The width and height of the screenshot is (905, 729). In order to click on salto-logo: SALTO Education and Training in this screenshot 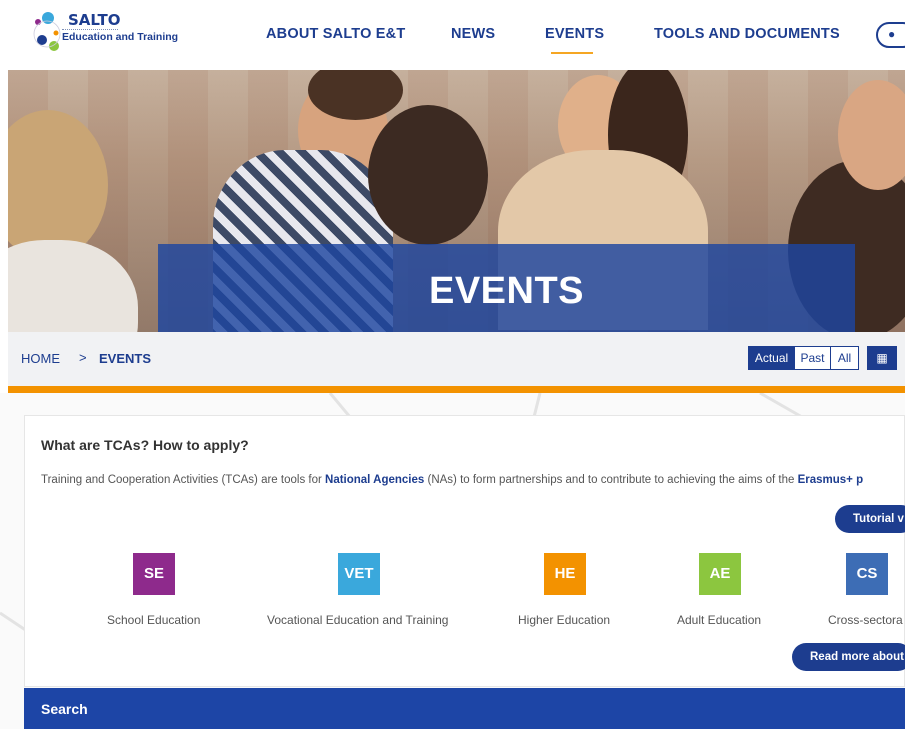, I will do `click(107, 35)`.